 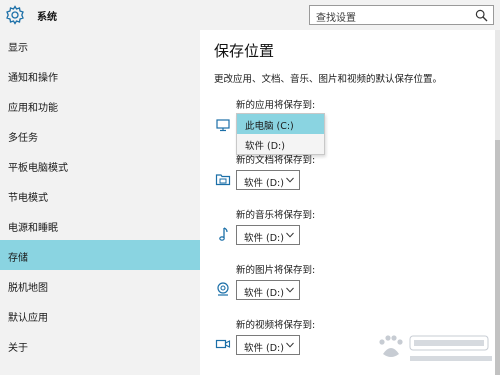 What do you see at coordinates (276, 215) in the screenshot?
I see `music-save-label: 新的音乐将保存到:` at bounding box center [276, 215].